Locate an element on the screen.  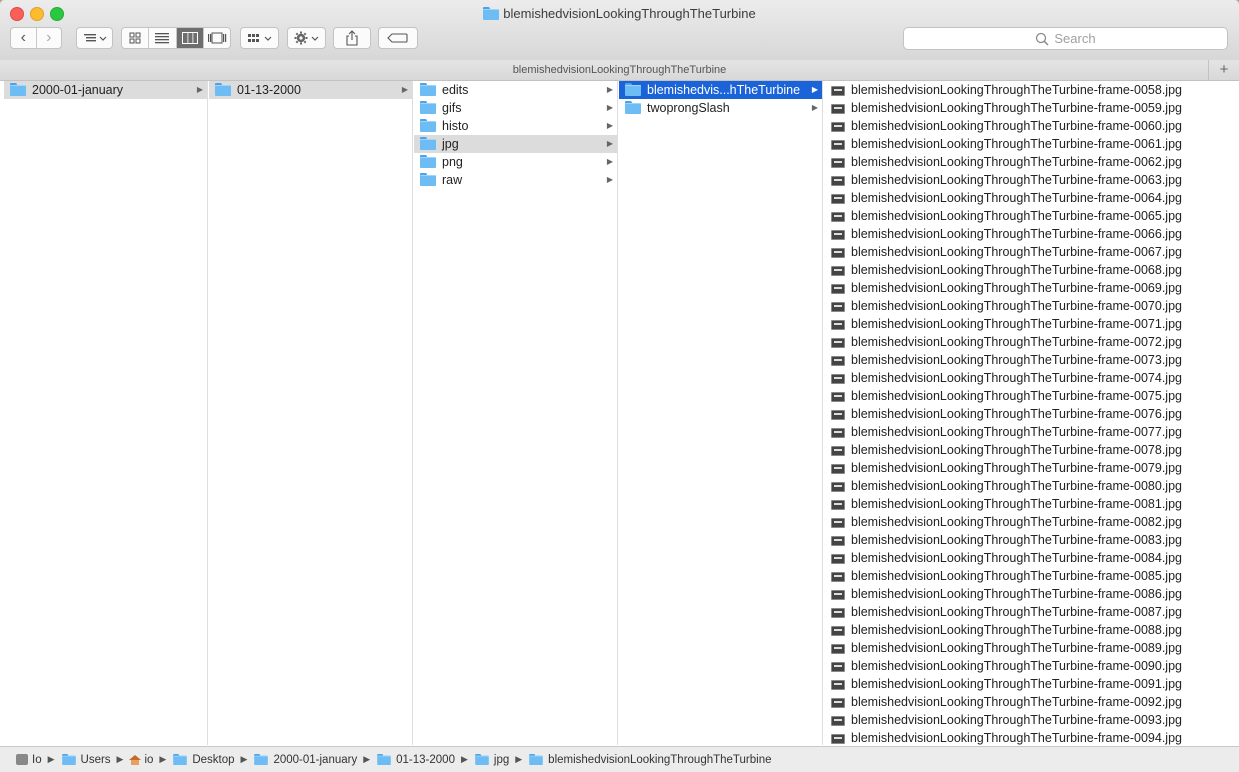
icon-view-button is located at coordinates (136, 38).